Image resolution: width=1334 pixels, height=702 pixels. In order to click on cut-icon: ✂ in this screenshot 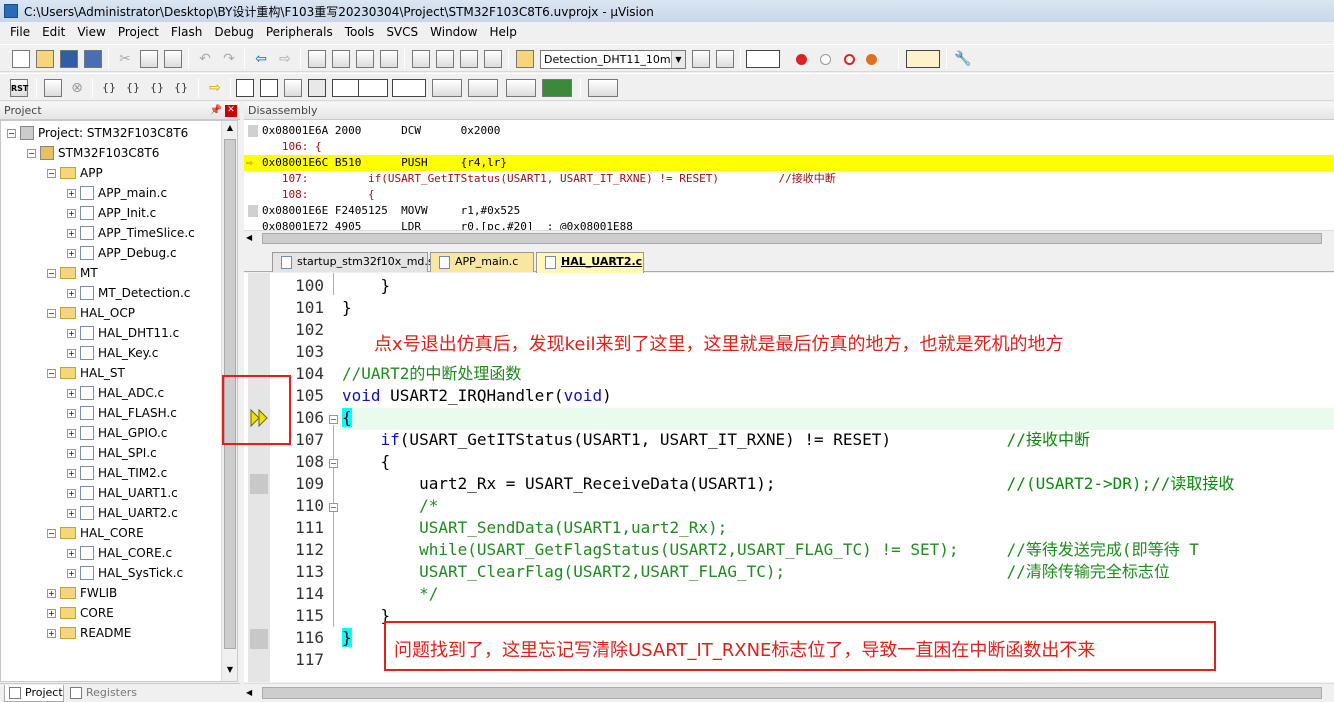, I will do `click(125, 59)`.